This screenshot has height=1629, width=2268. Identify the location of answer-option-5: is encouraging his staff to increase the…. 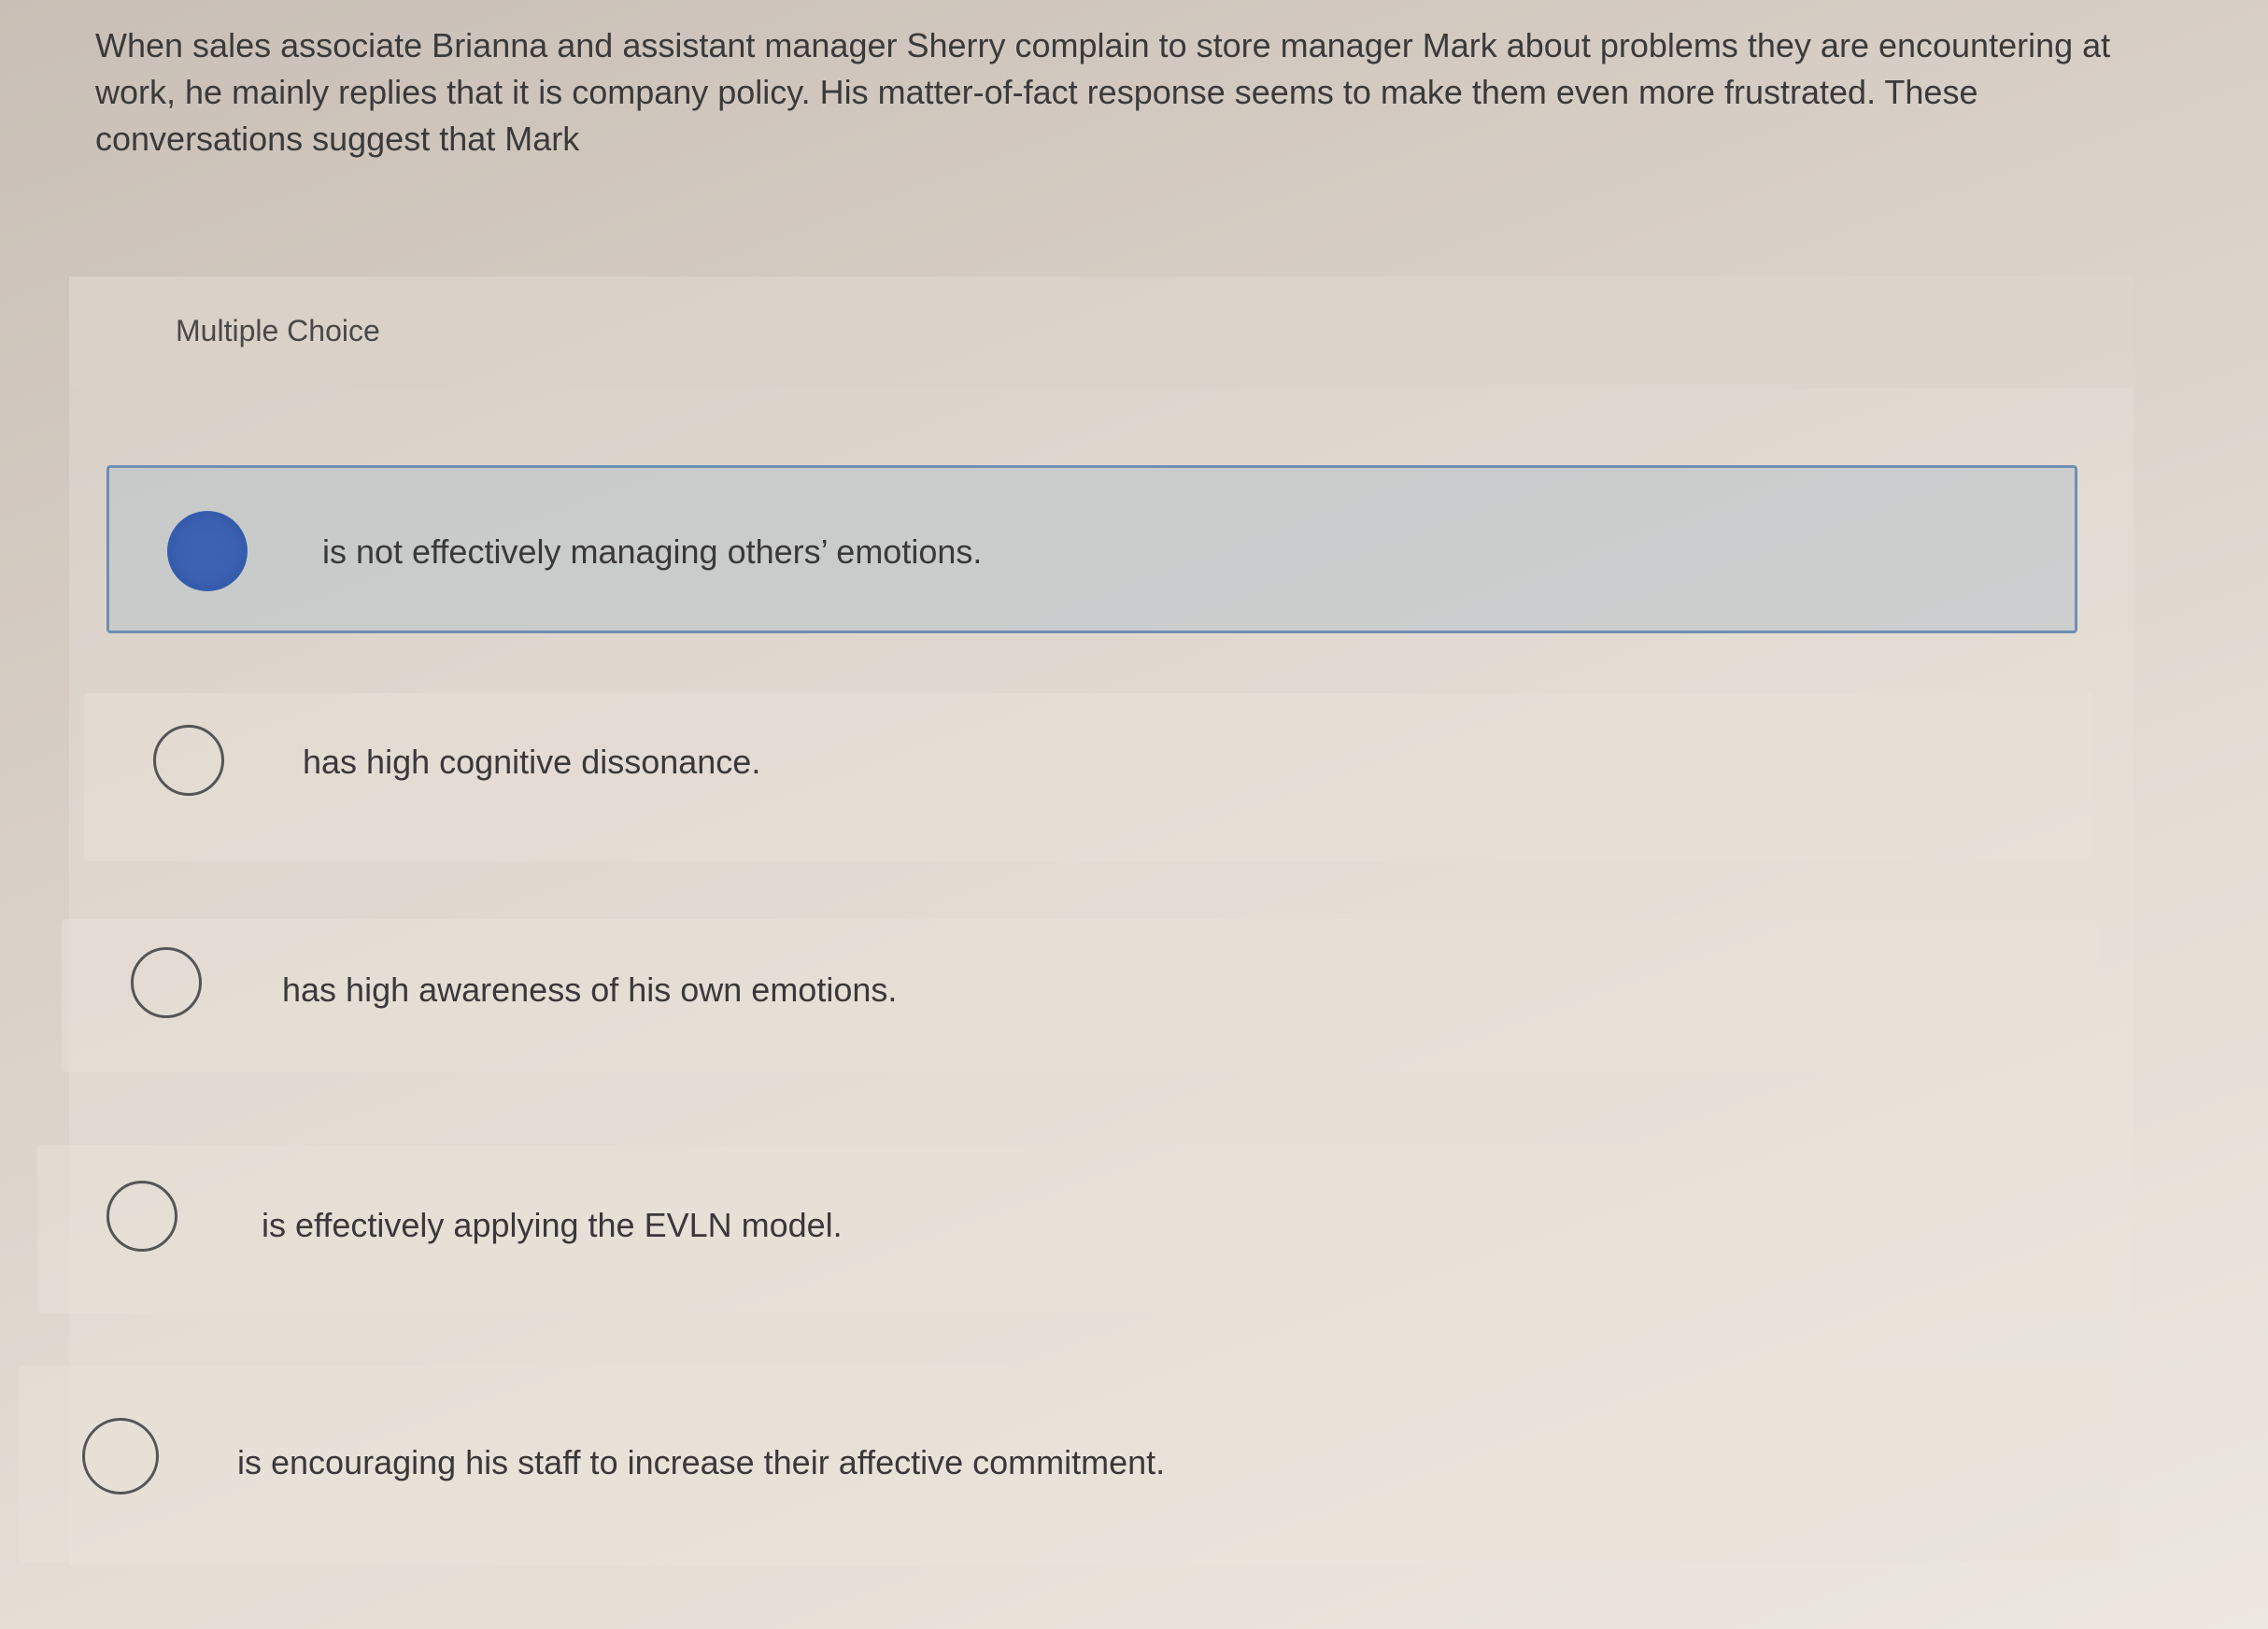
(1069, 1464).